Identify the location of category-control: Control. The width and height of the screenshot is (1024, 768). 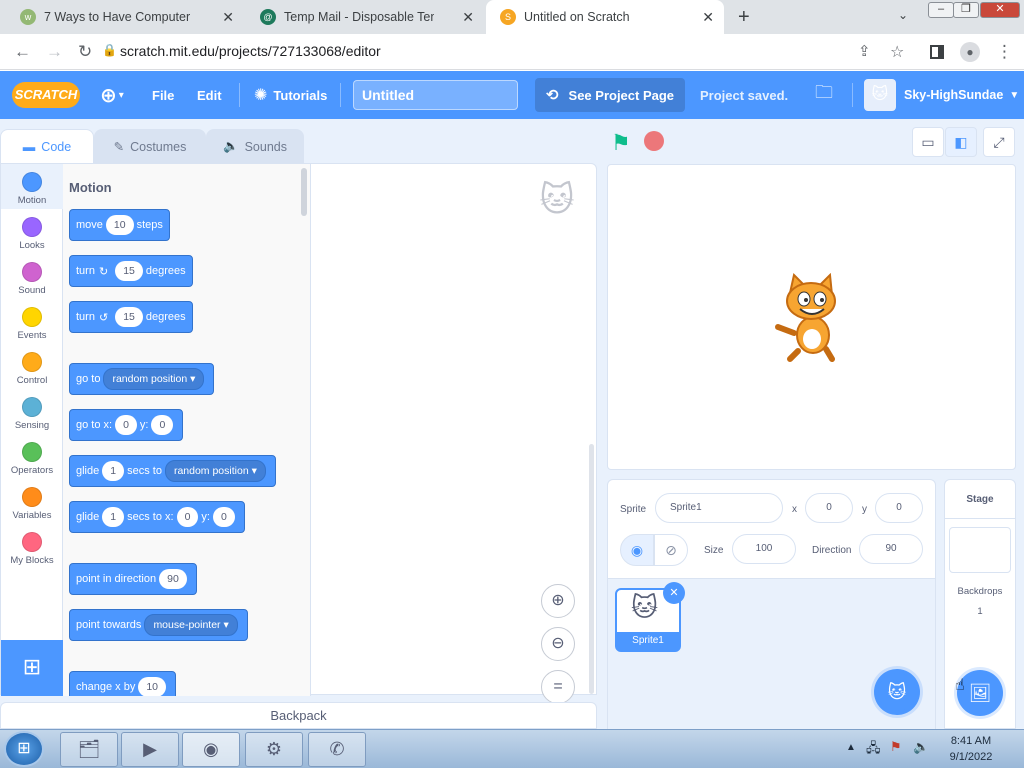
(32, 369).